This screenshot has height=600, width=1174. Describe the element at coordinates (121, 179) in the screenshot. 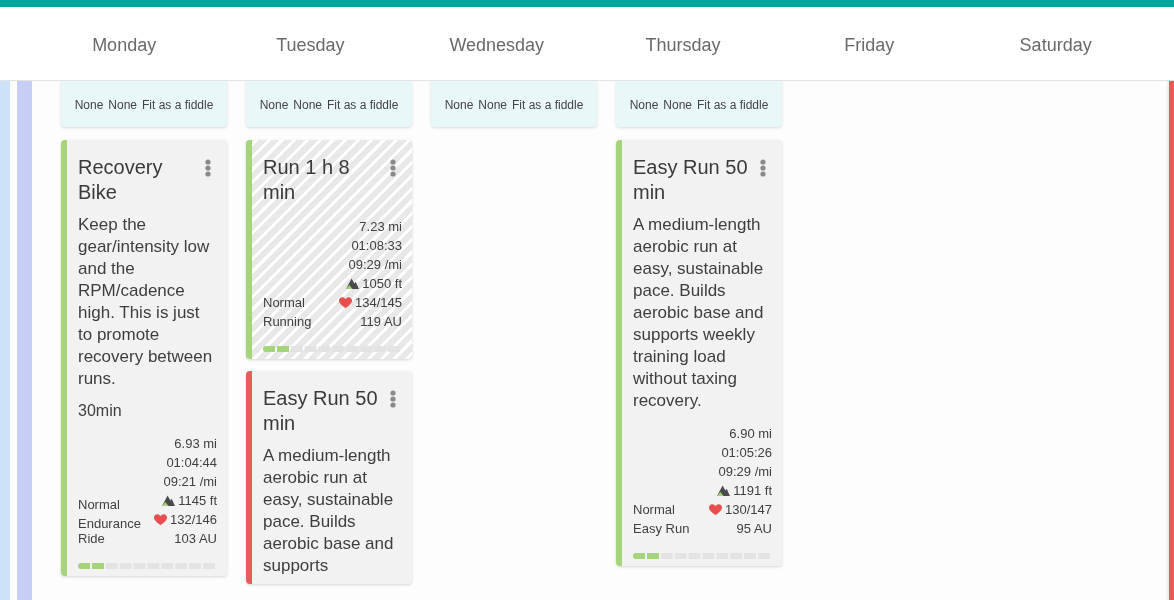

I see `workout-title: Recovery Bike` at that location.